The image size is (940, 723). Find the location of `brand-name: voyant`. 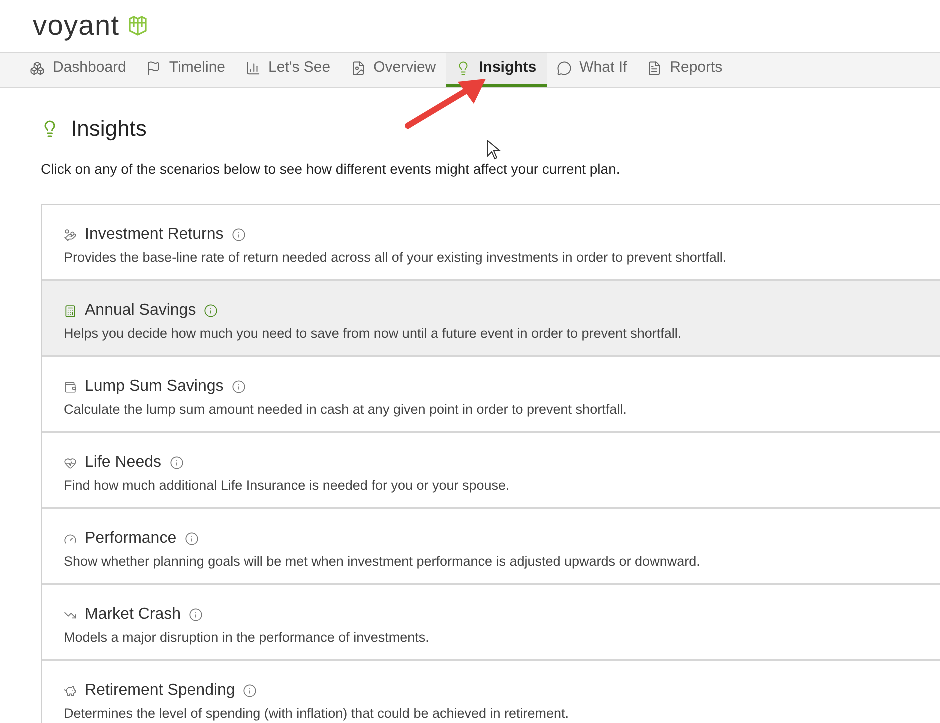

brand-name: voyant is located at coordinates (76, 26).